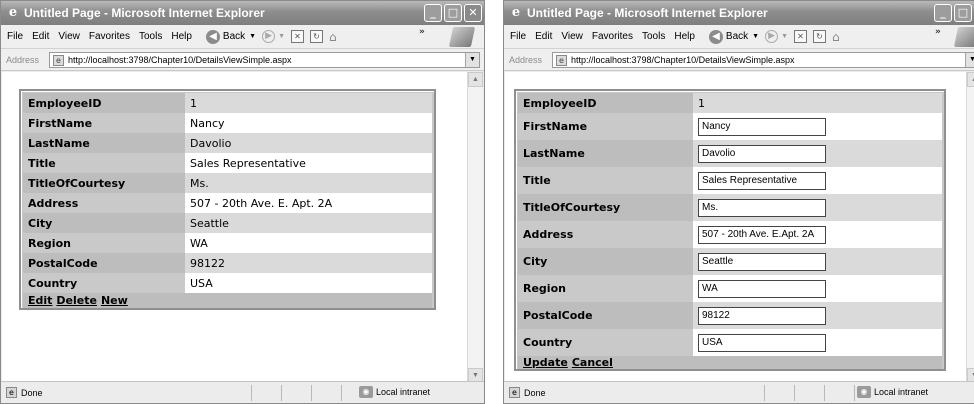 This screenshot has height=404, width=974. What do you see at coordinates (104, 183) in the screenshot?
I see `field-label-titleofcourtesy: TitleOfCourtesy` at bounding box center [104, 183].